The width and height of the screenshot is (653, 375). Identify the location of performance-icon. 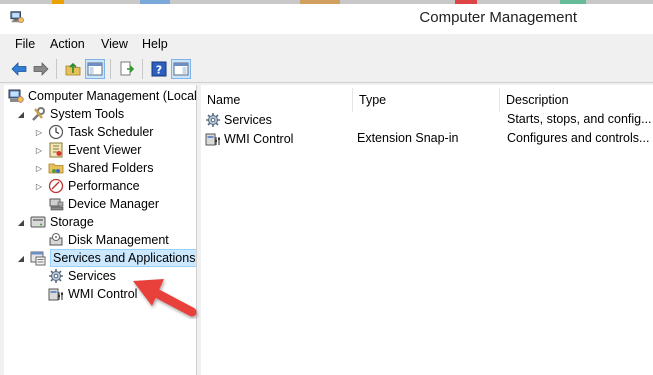
(56, 186).